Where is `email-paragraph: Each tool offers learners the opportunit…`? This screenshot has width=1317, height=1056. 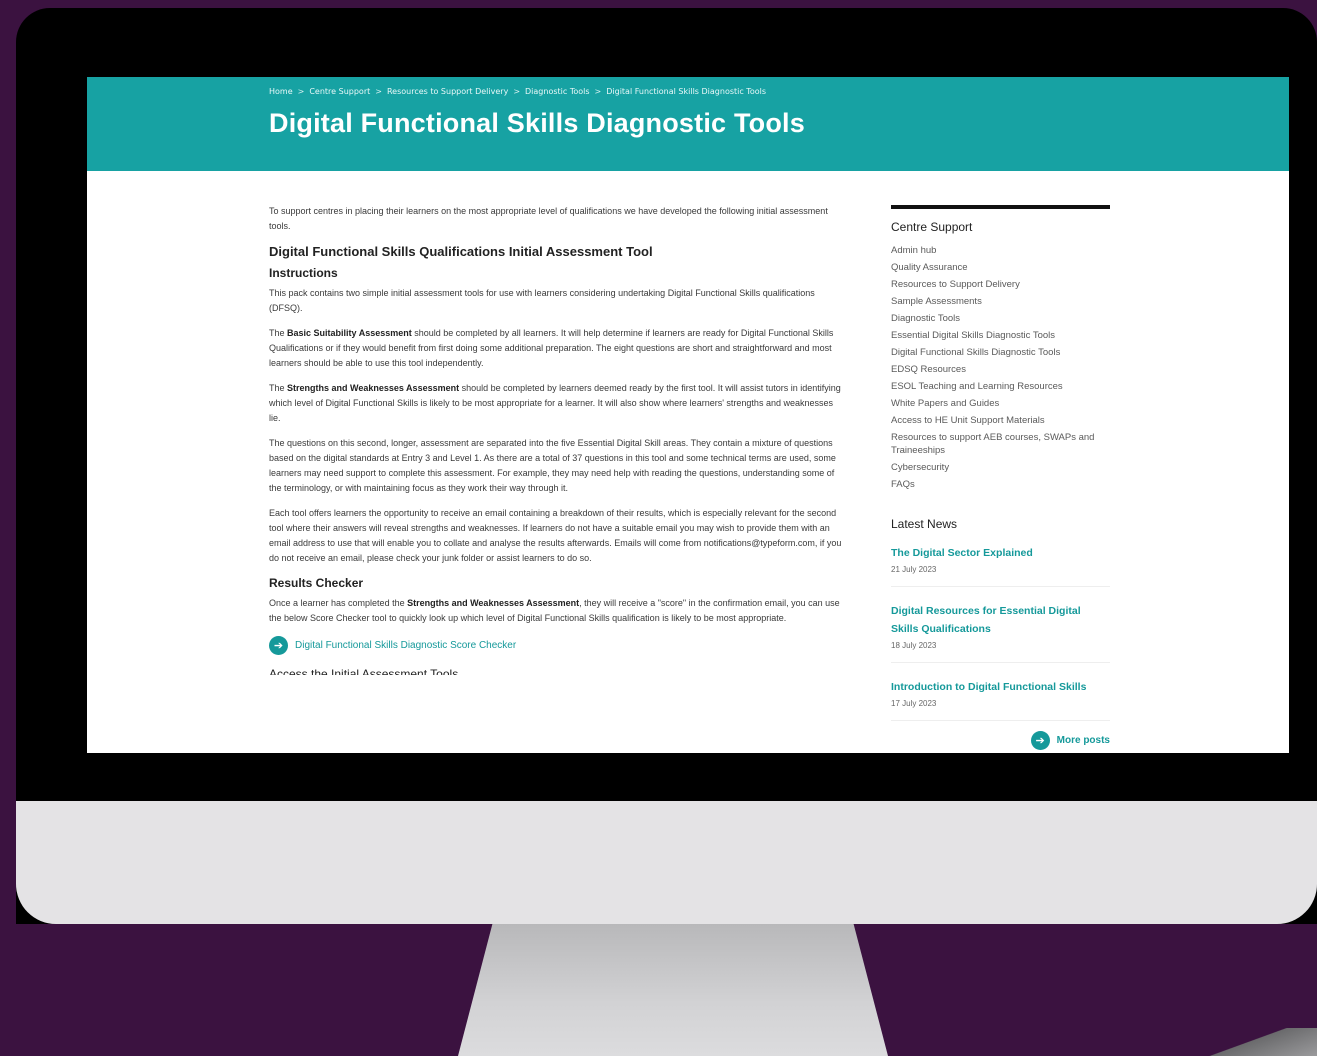 email-paragraph: Each tool offers learners the opportunit… is located at coordinates (555, 535).